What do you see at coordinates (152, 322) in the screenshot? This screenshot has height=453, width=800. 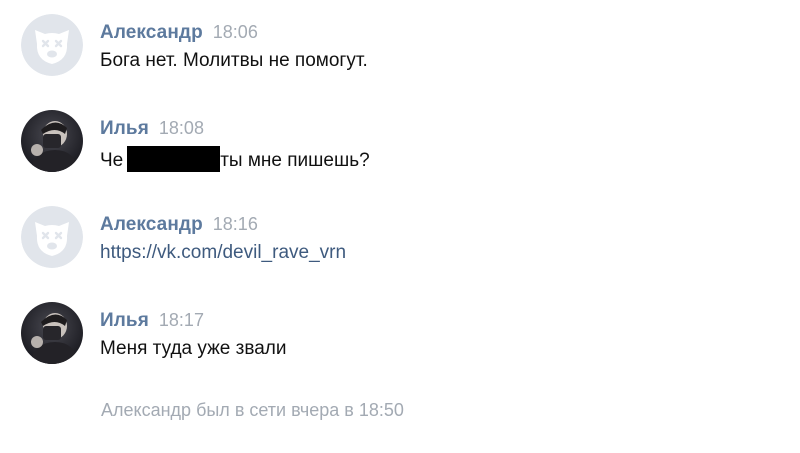 I see `message-header: Илья 18:17` at bounding box center [152, 322].